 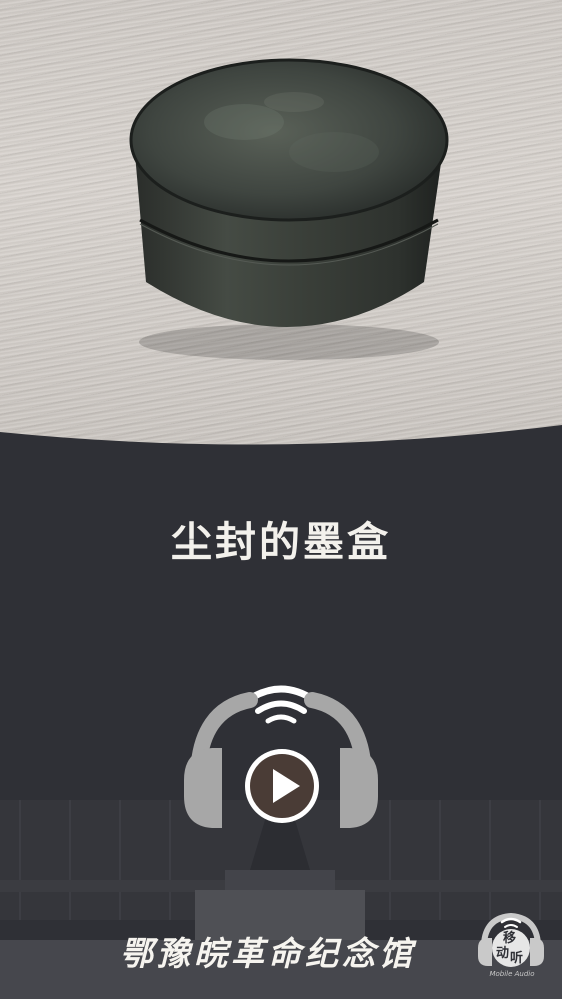 I want to click on artifact-title: 尘封的墨盒, so click(x=281, y=542).